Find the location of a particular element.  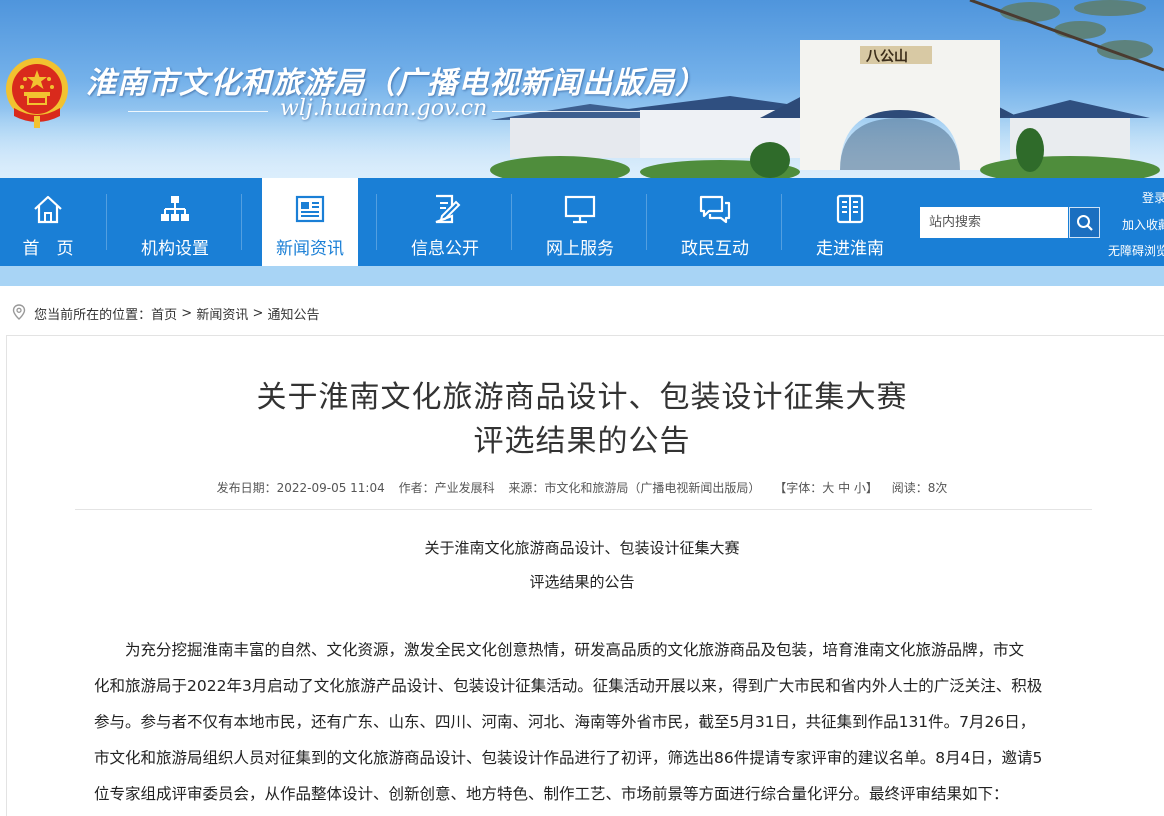

nav-item-online-services: 网上服务 is located at coordinates (580, 222).